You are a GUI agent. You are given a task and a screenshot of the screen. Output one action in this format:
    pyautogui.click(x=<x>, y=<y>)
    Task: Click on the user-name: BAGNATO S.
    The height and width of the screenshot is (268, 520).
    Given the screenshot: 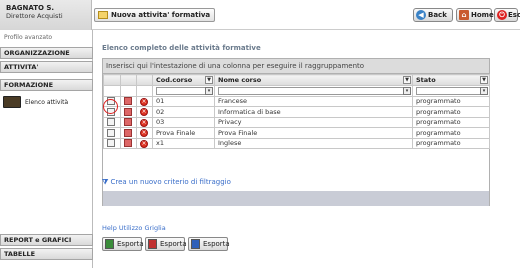 What is the action you would take?
    pyautogui.click(x=30, y=8)
    